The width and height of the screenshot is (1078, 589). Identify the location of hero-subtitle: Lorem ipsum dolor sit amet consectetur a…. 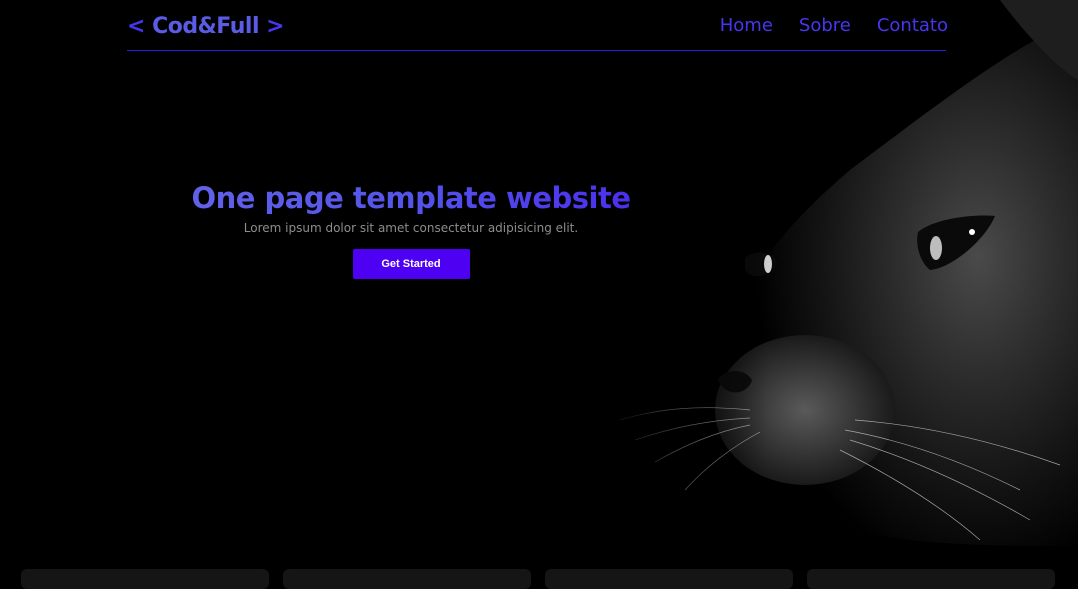
(411, 228).